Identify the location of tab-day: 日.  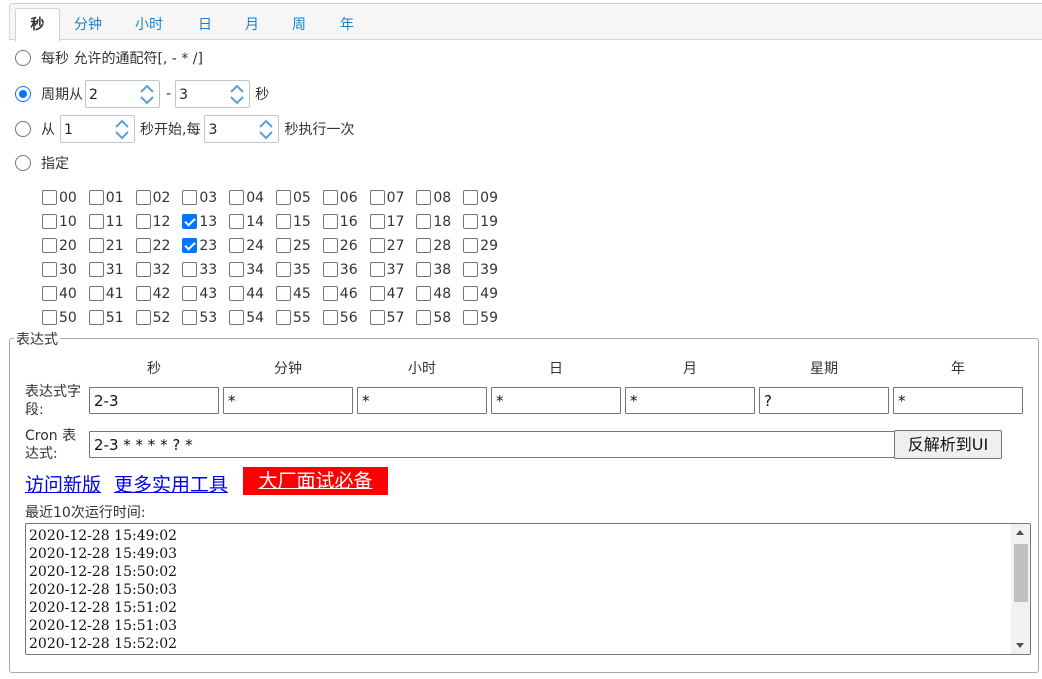
(205, 26).